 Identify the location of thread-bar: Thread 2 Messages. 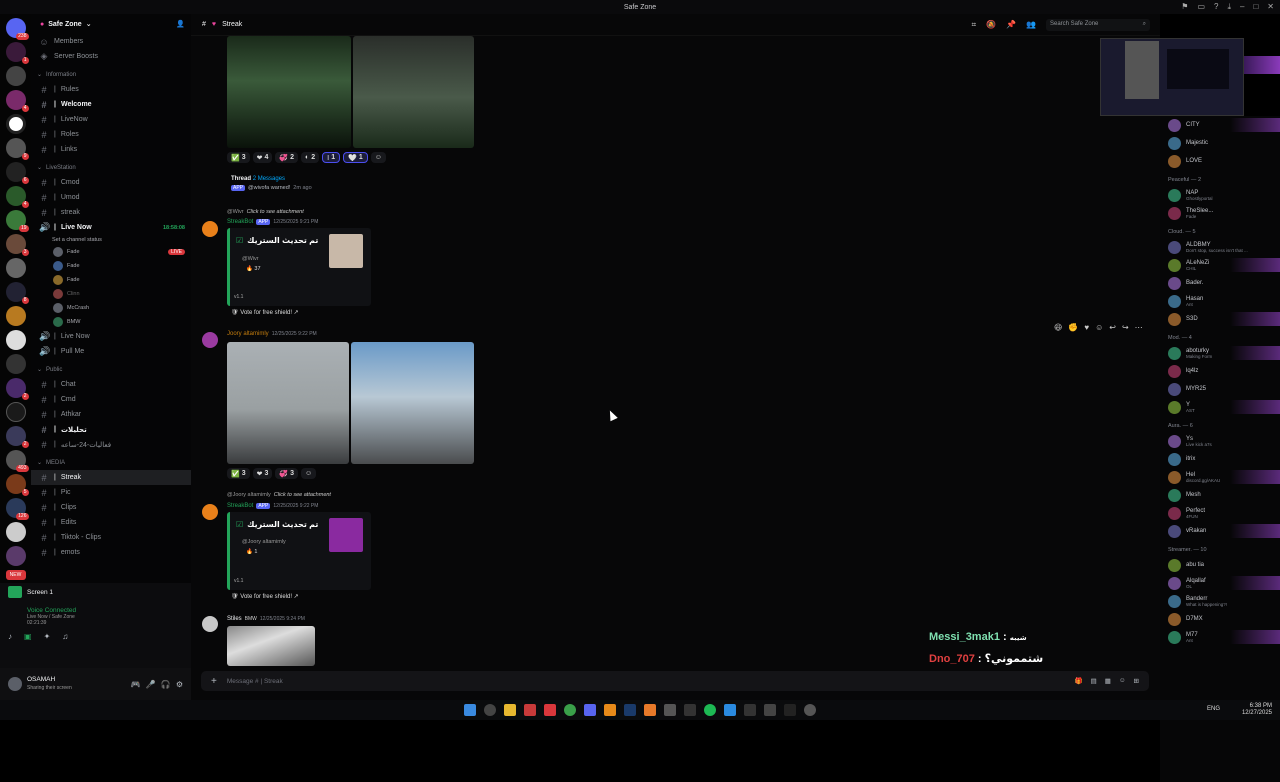
(258, 179).